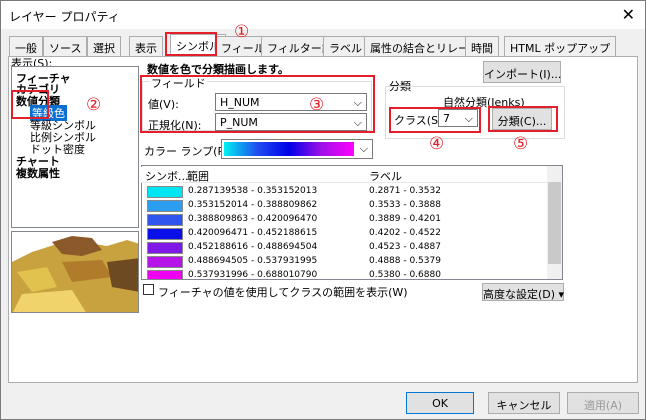 This screenshot has height=420, width=646. I want to click on class-label: 0.4523 - 0.4887, so click(405, 247).